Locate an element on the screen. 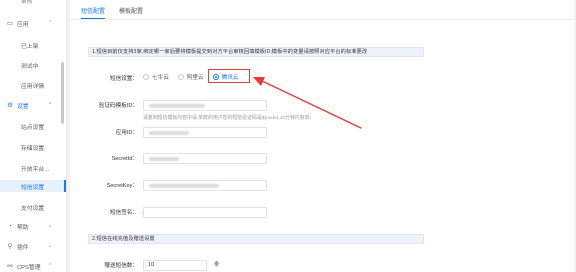 The width and height of the screenshot is (576, 272). link-icon: ⚯ is located at coordinates (10, 266).